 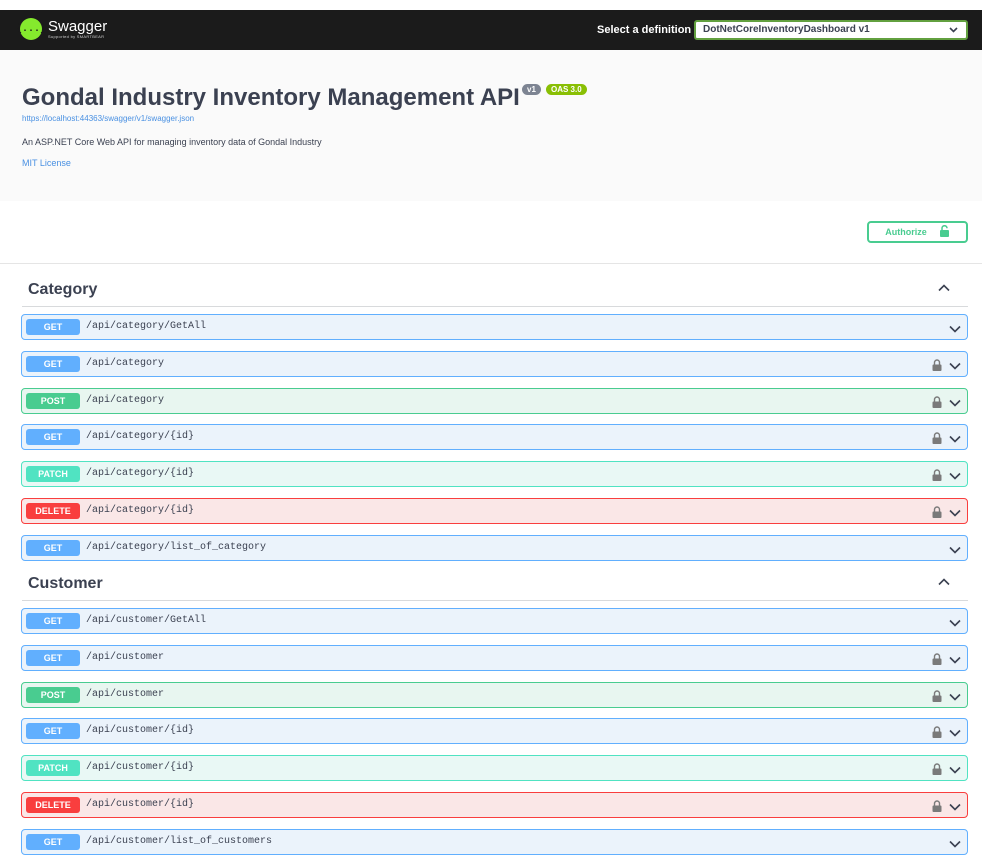 What do you see at coordinates (65, 583) in the screenshot?
I see `tag-title: Customer` at bounding box center [65, 583].